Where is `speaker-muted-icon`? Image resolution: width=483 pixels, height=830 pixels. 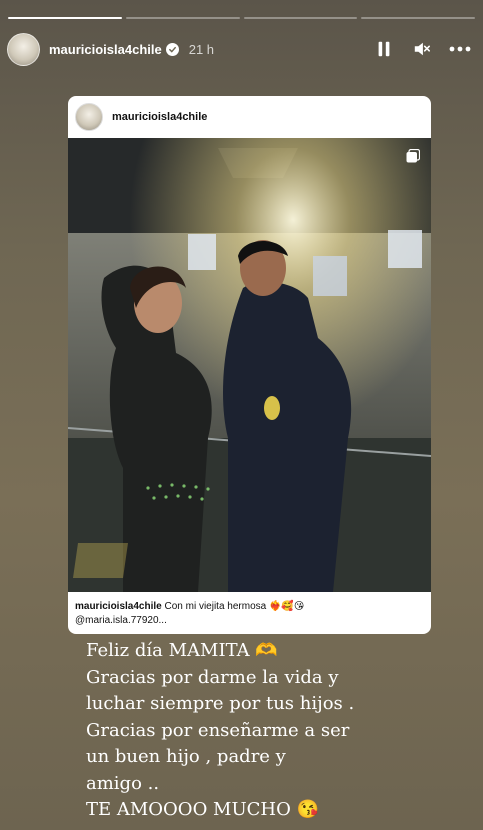
speaker-muted-icon is located at coordinates (422, 49).